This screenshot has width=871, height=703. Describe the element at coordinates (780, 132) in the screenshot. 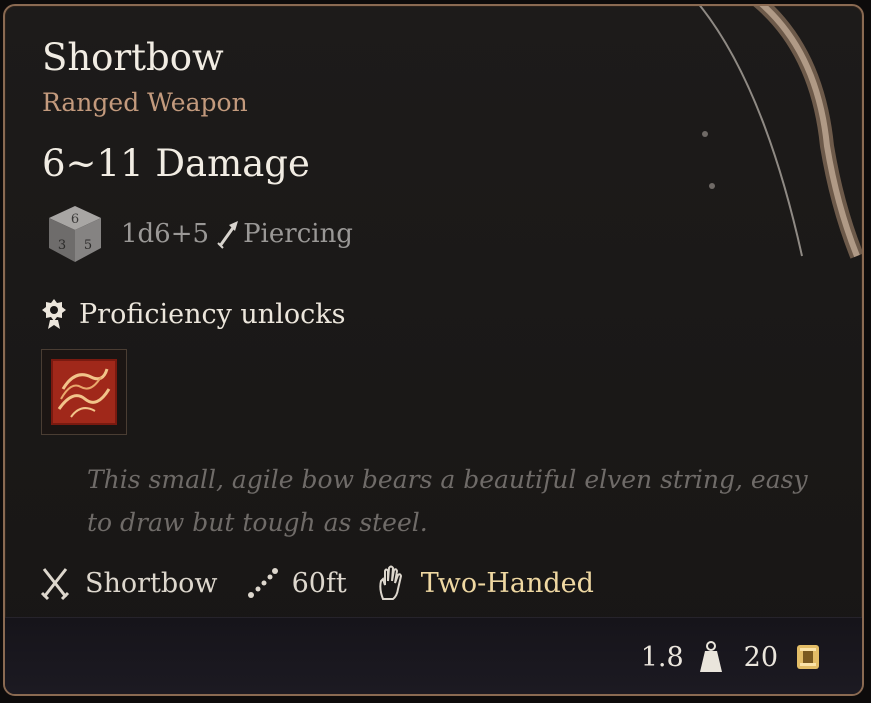

I see `bow-art-icon` at that location.